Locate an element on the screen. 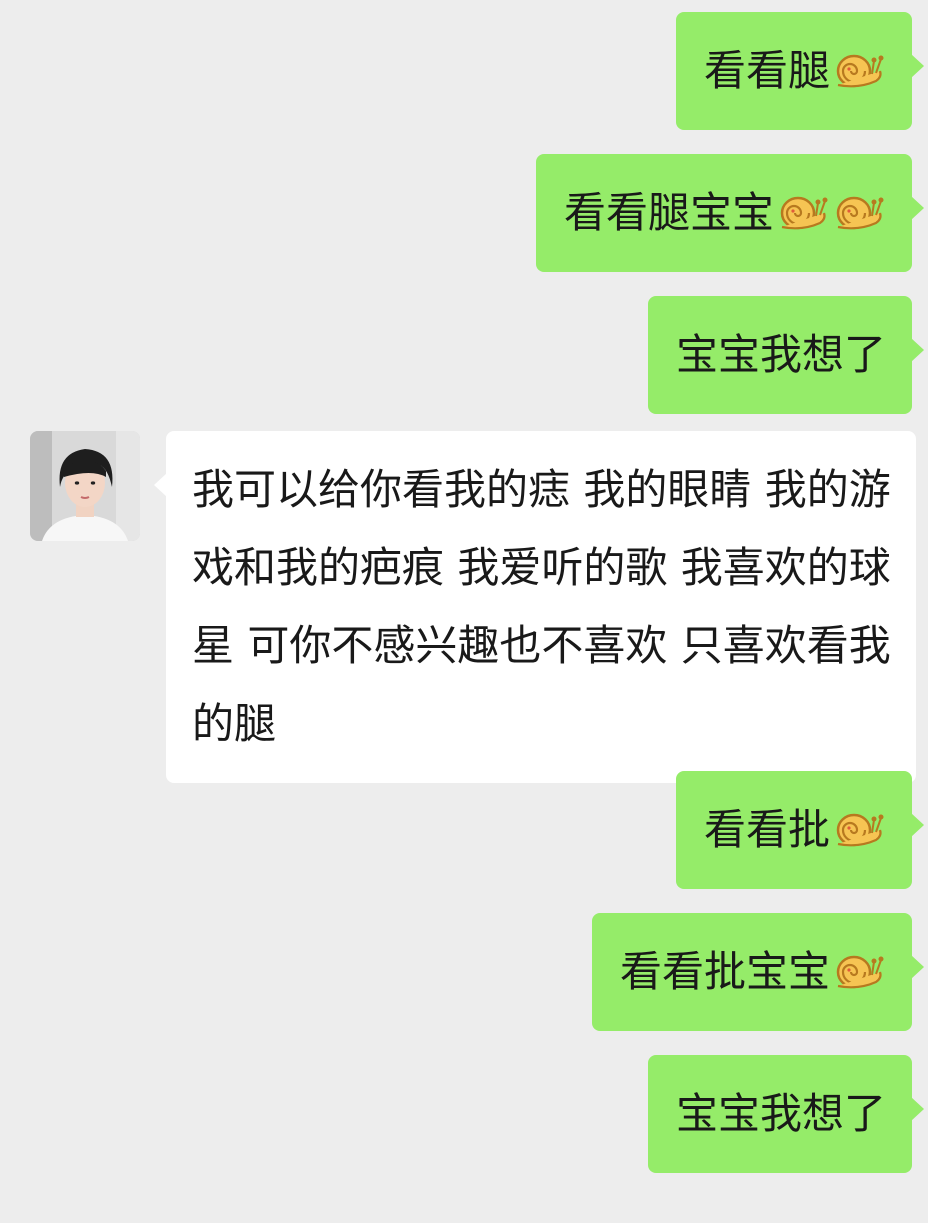 The image size is (928, 1223). avatar is located at coordinates (85, 486).